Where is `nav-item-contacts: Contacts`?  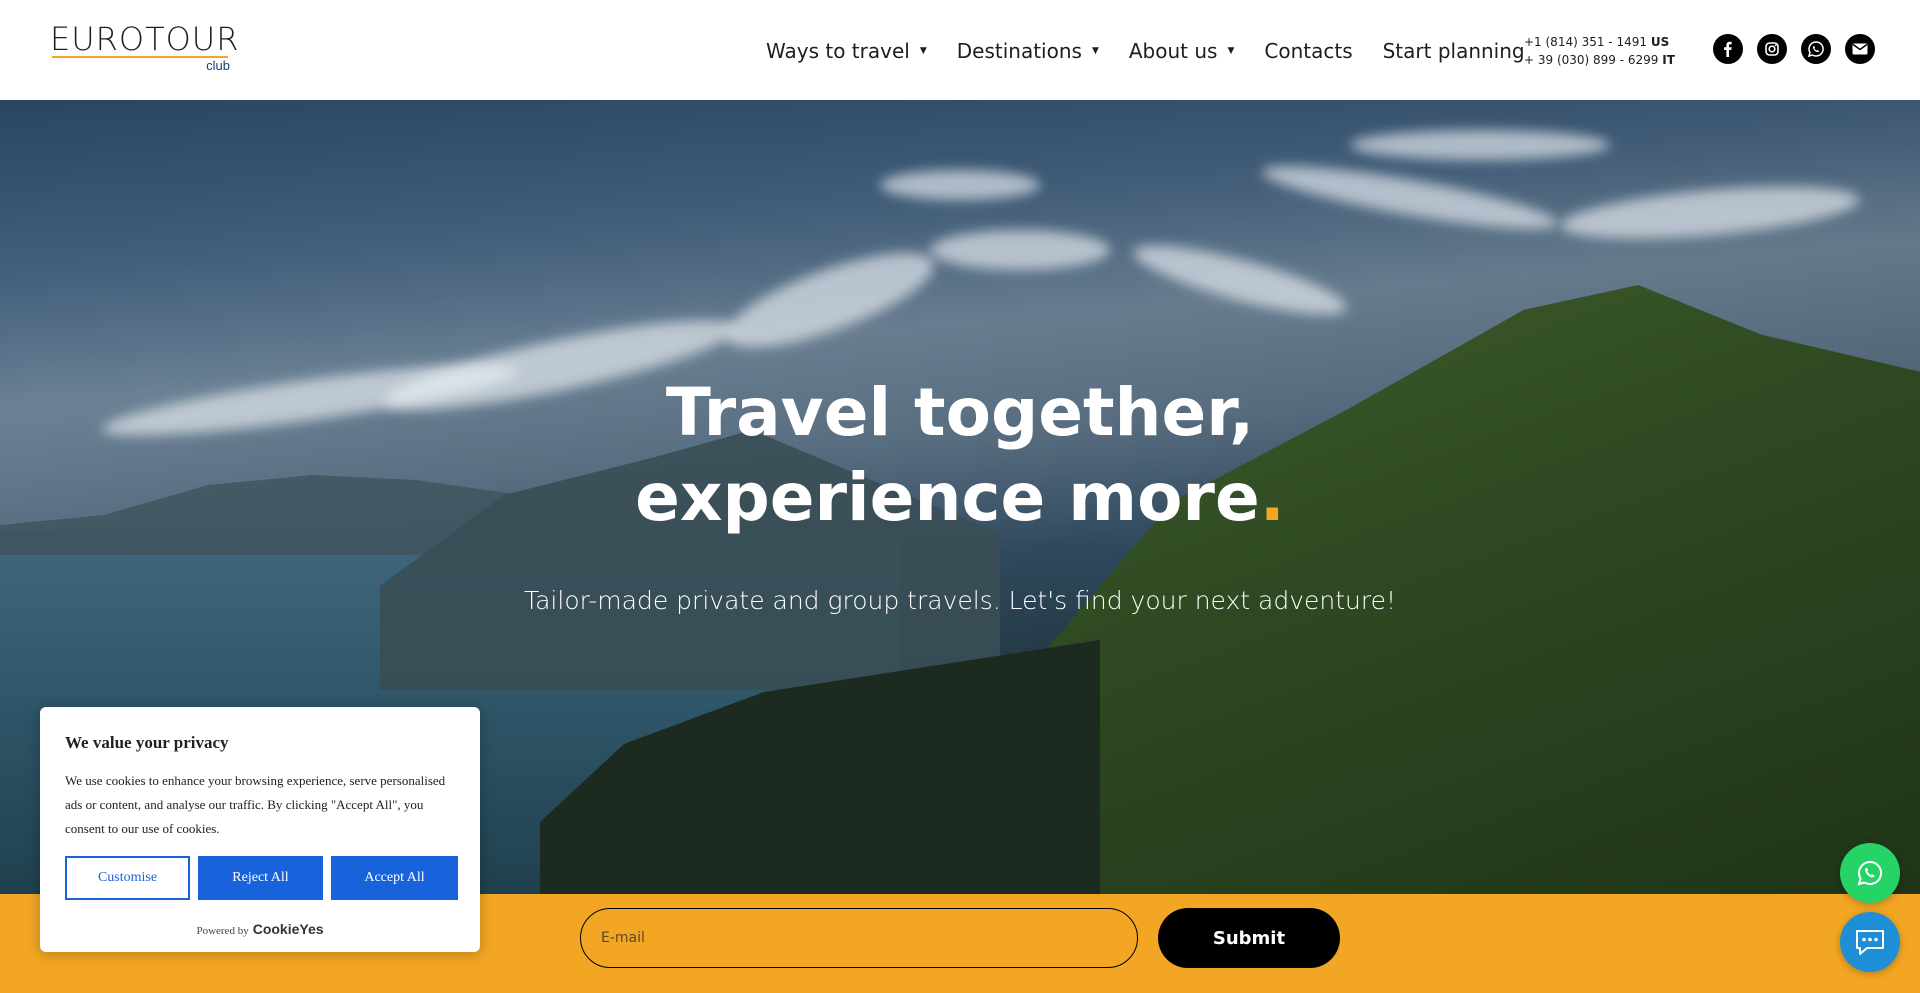 nav-item-contacts: Contacts is located at coordinates (1308, 51).